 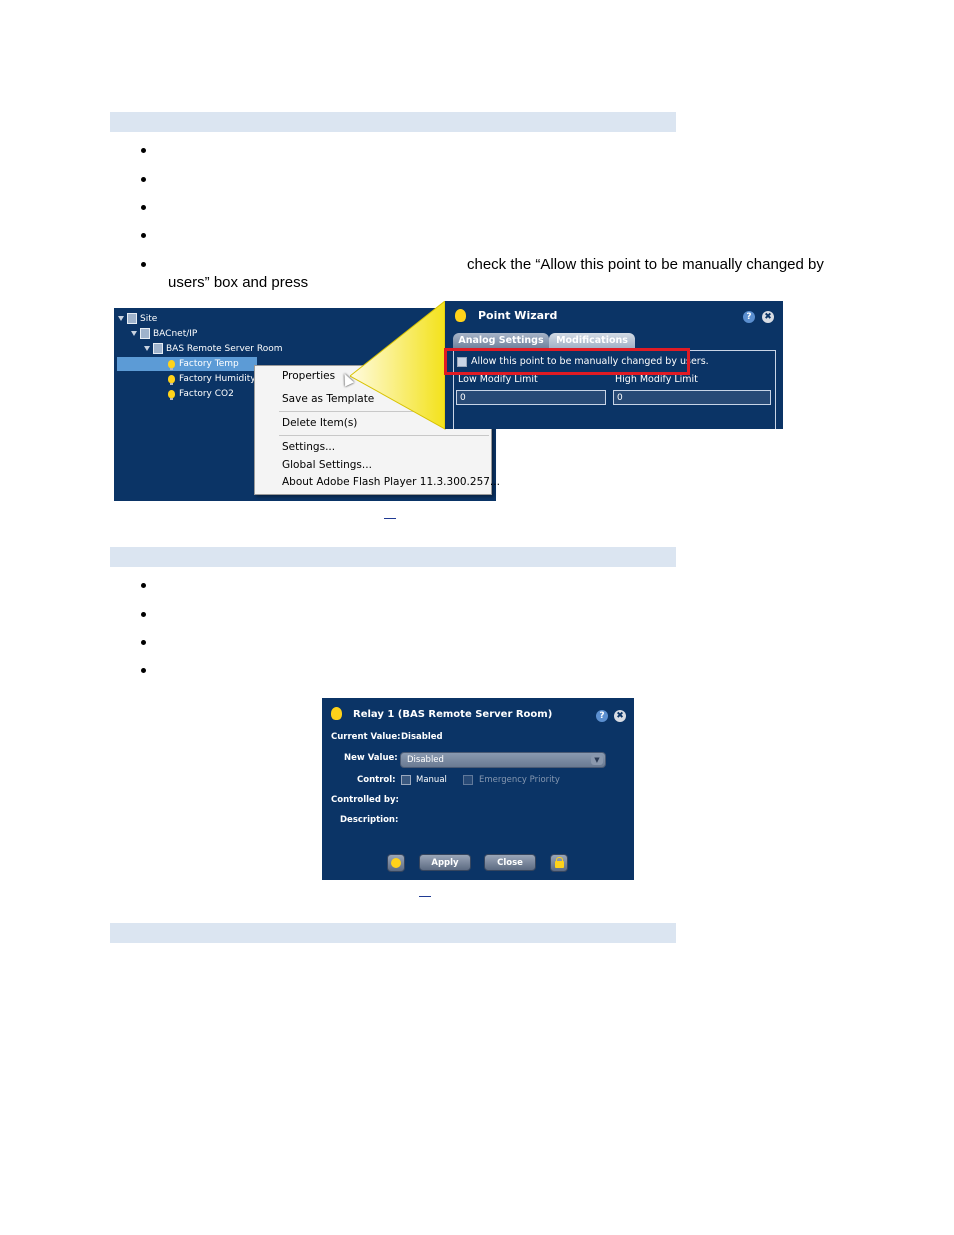 What do you see at coordinates (365, 800) in the screenshot?
I see `controlled-by-label: Controlled by:` at bounding box center [365, 800].